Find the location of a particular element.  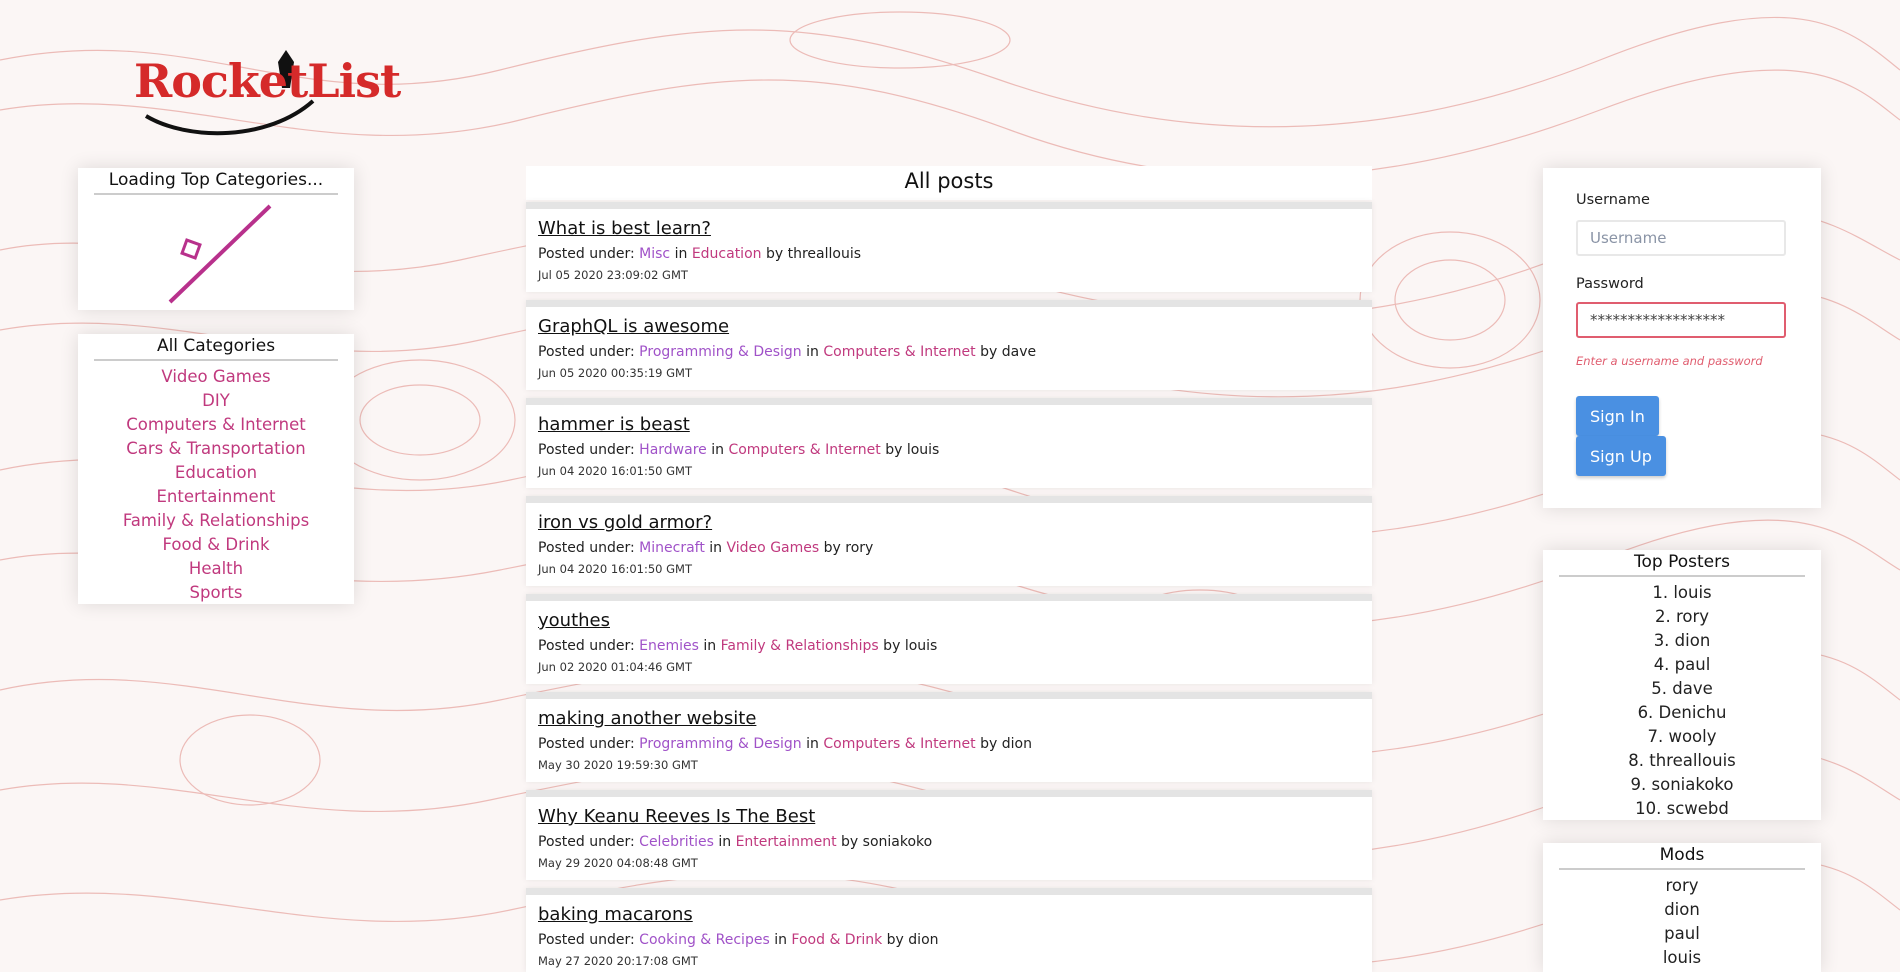

poster-item: 7. wooly is located at coordinates (1682, 736).